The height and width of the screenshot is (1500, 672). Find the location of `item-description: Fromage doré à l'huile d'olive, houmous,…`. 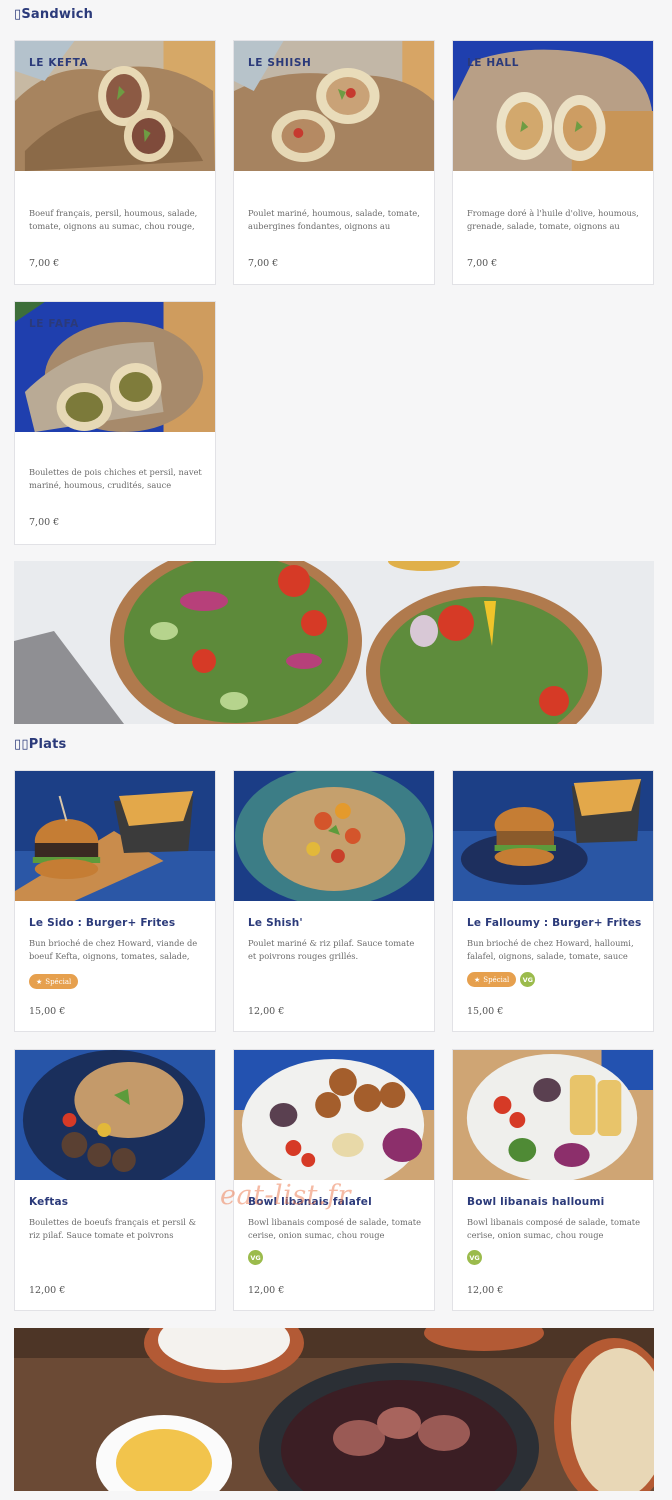

item-description: Fromage doré à l'huile d'olive, houmous,… is located at coordinates (553, 219).